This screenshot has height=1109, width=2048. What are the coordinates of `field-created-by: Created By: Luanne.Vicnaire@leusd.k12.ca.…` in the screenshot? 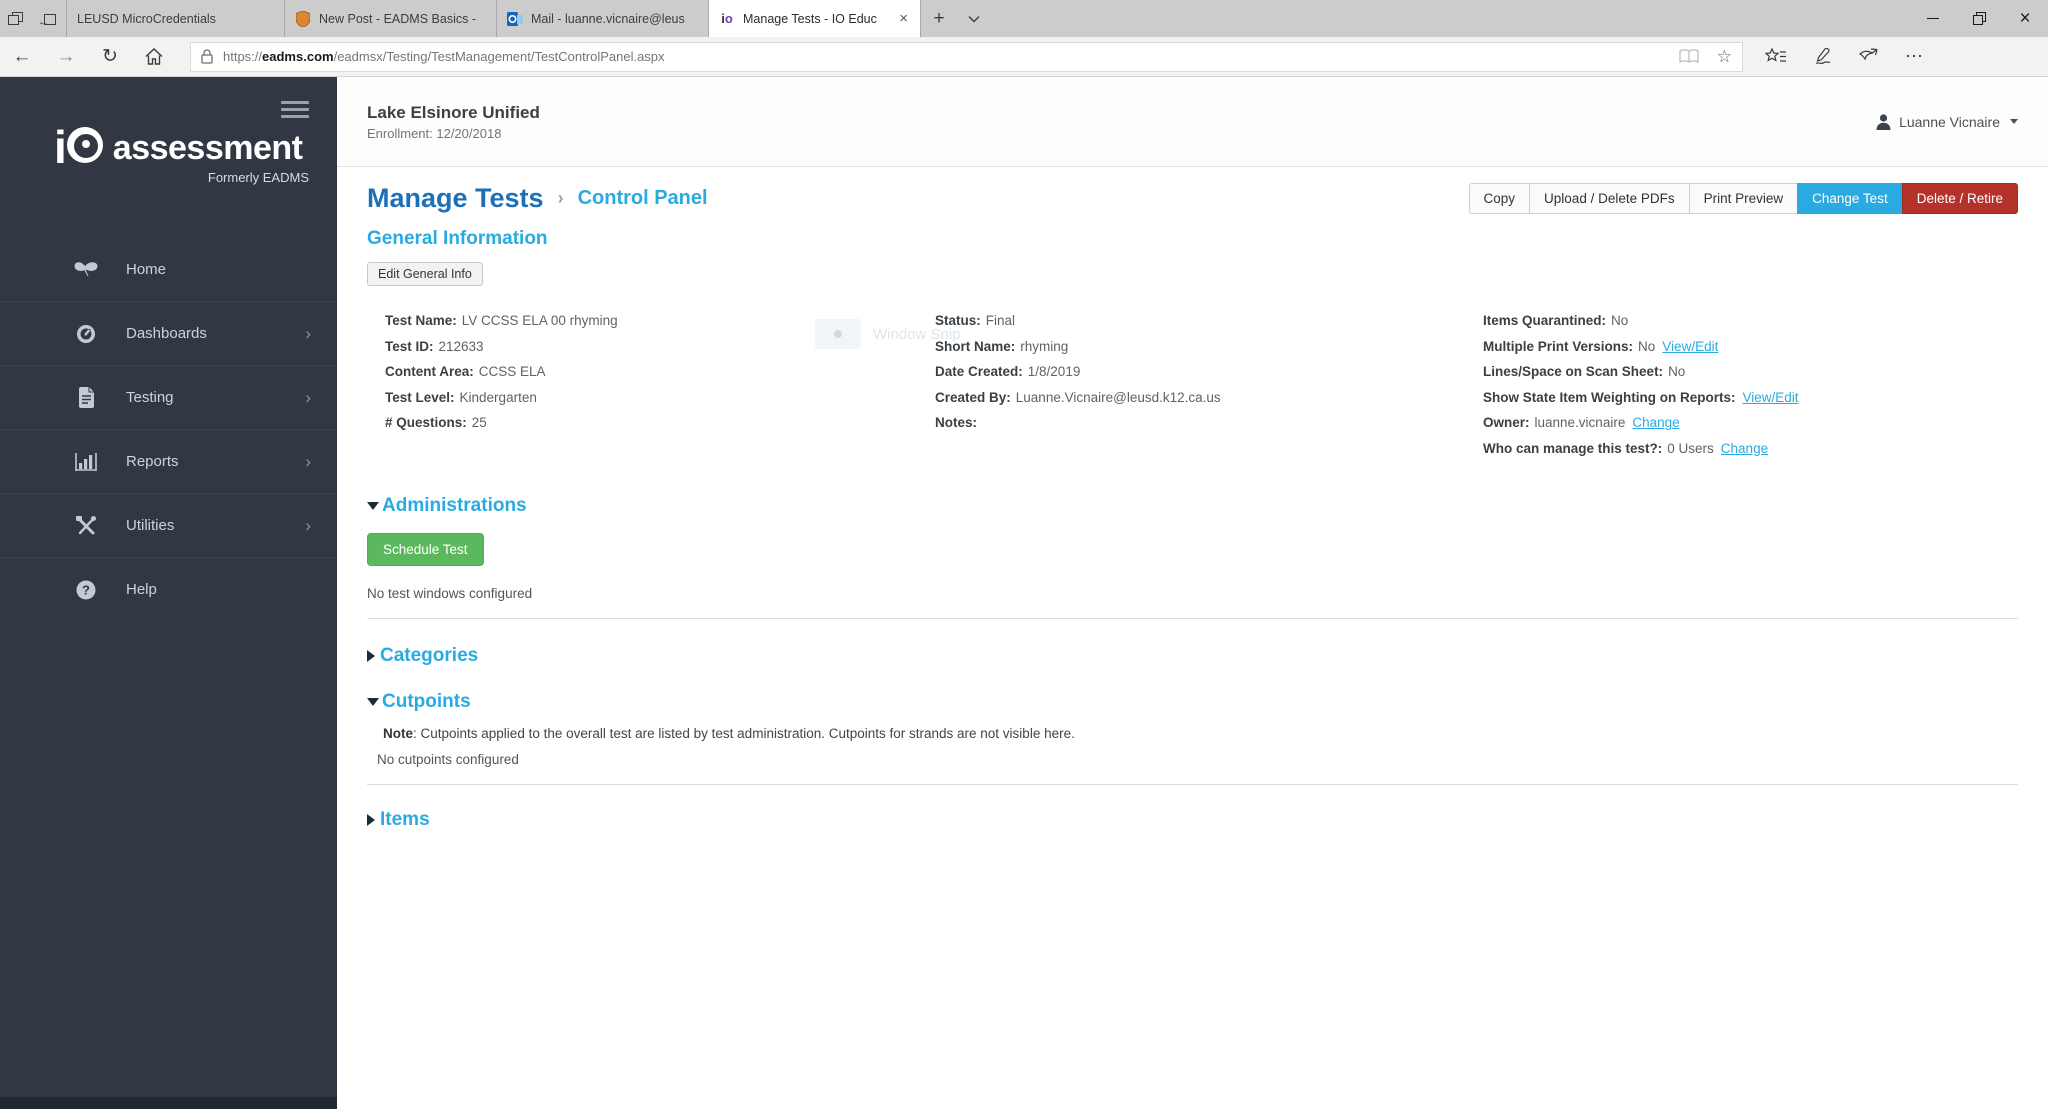 It's located at (1078, 397).